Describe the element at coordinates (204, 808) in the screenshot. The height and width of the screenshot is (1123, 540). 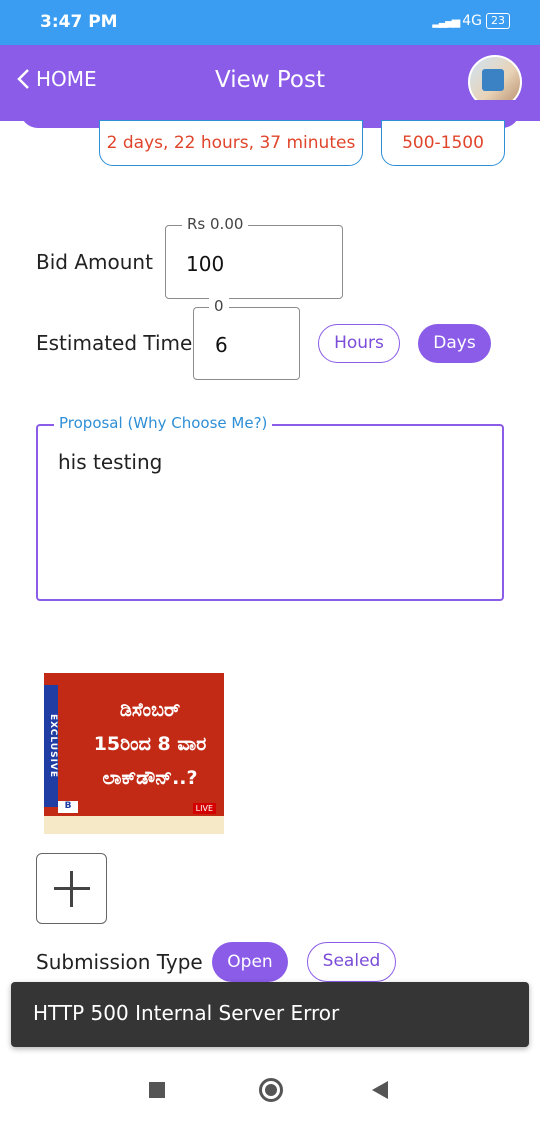
I see `live-badge: LIVE` at that location.